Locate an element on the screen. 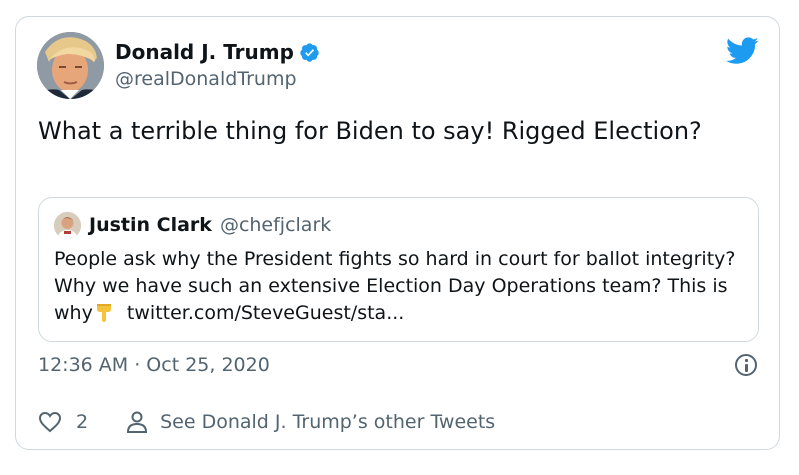 The width and height of the screenshot is (799, 475). like-count: 2 is located at coordinates (82, 422).